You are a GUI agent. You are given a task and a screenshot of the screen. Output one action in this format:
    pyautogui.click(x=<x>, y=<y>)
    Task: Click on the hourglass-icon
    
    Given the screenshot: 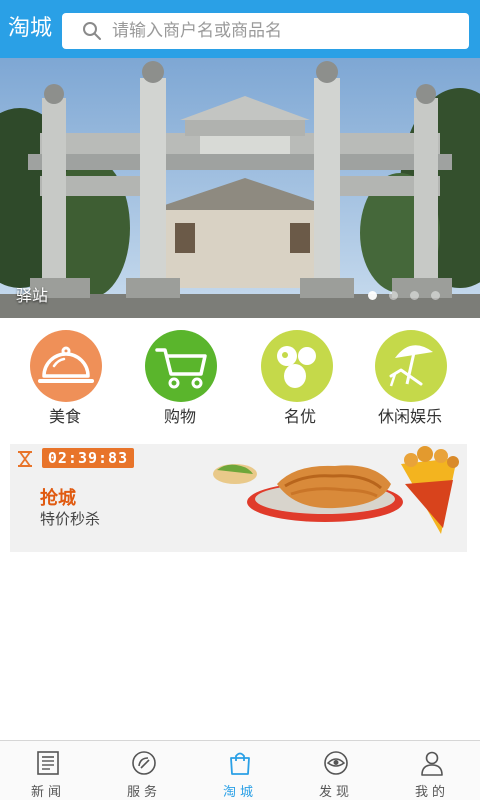 What is the action you would take?
    pyautogui.click(x=25, y=459)
    